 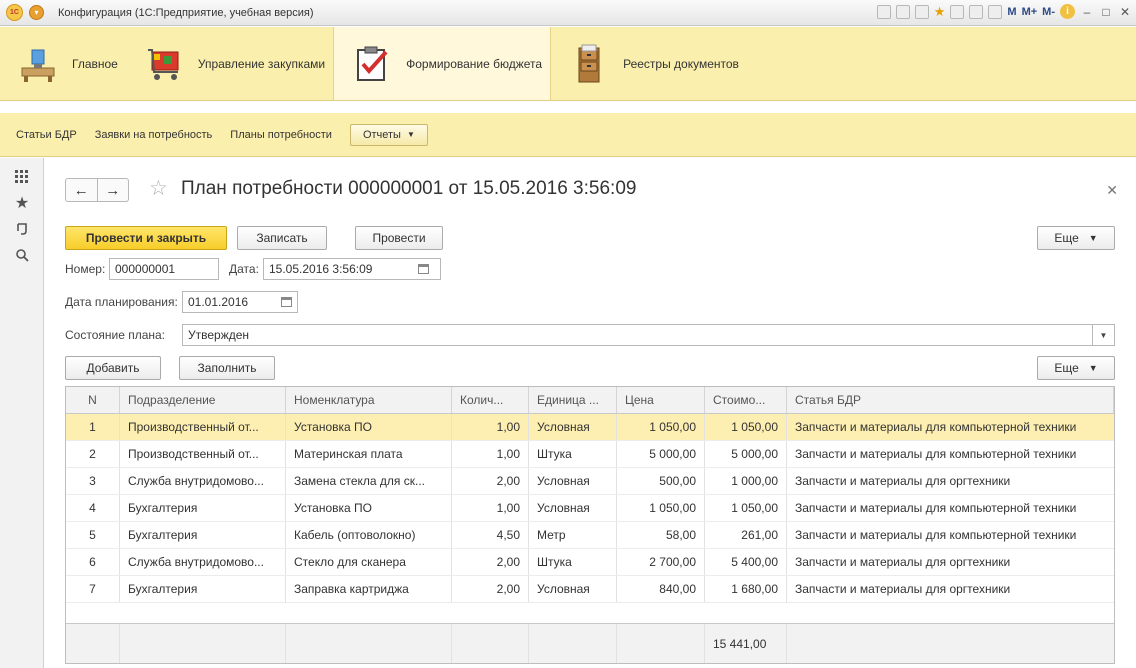 I want to click on calculator-icon, so click(x=976, y=11).